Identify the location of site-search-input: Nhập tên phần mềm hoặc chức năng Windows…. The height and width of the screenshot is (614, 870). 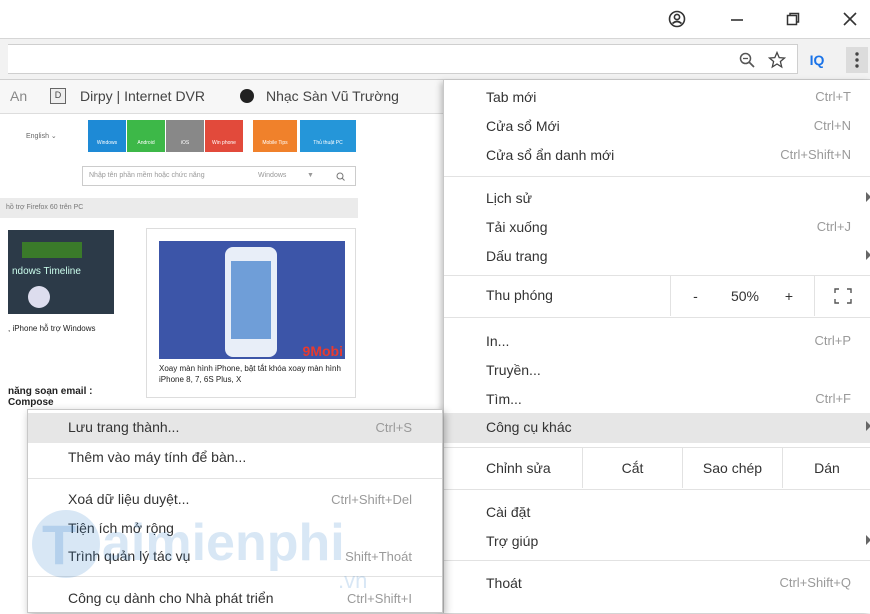
(219, 176).